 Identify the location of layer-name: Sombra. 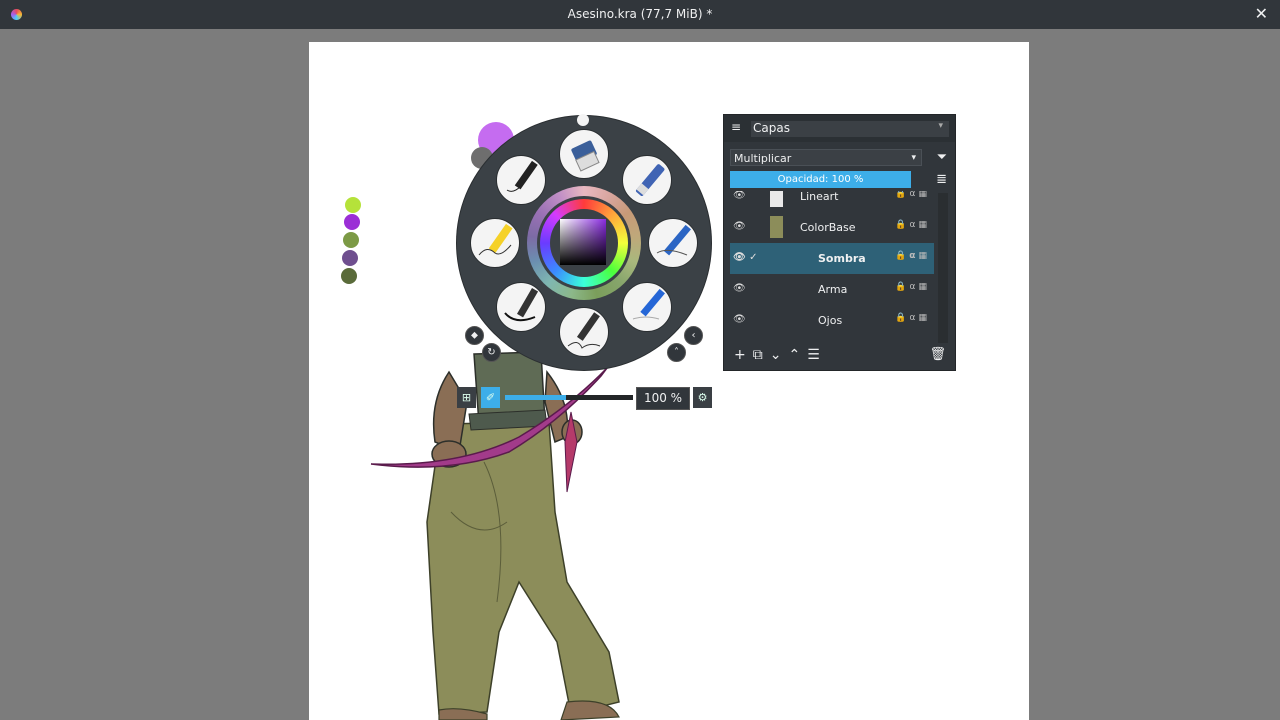
(842, 258).